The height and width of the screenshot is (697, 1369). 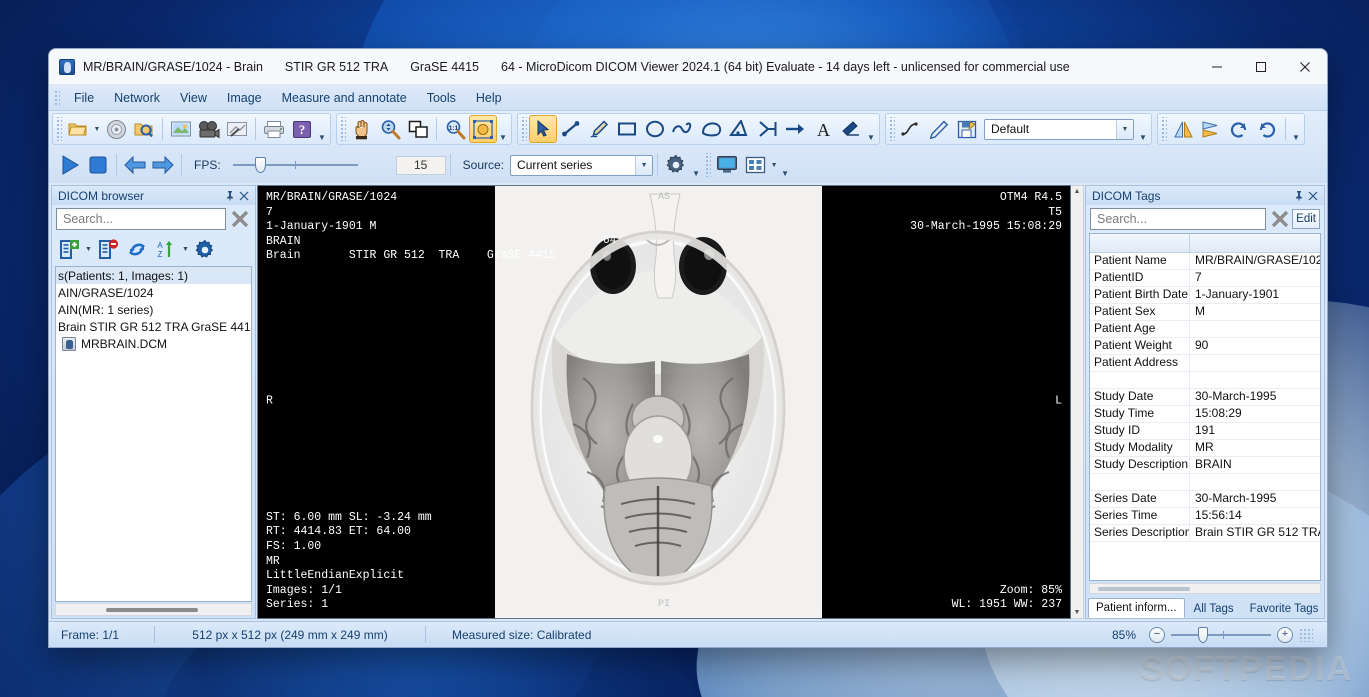 What do you see at coordinates (1157, 634) in the screenshot?
I see `zoom-out-icon: −` at bounding box center [1157, 634].